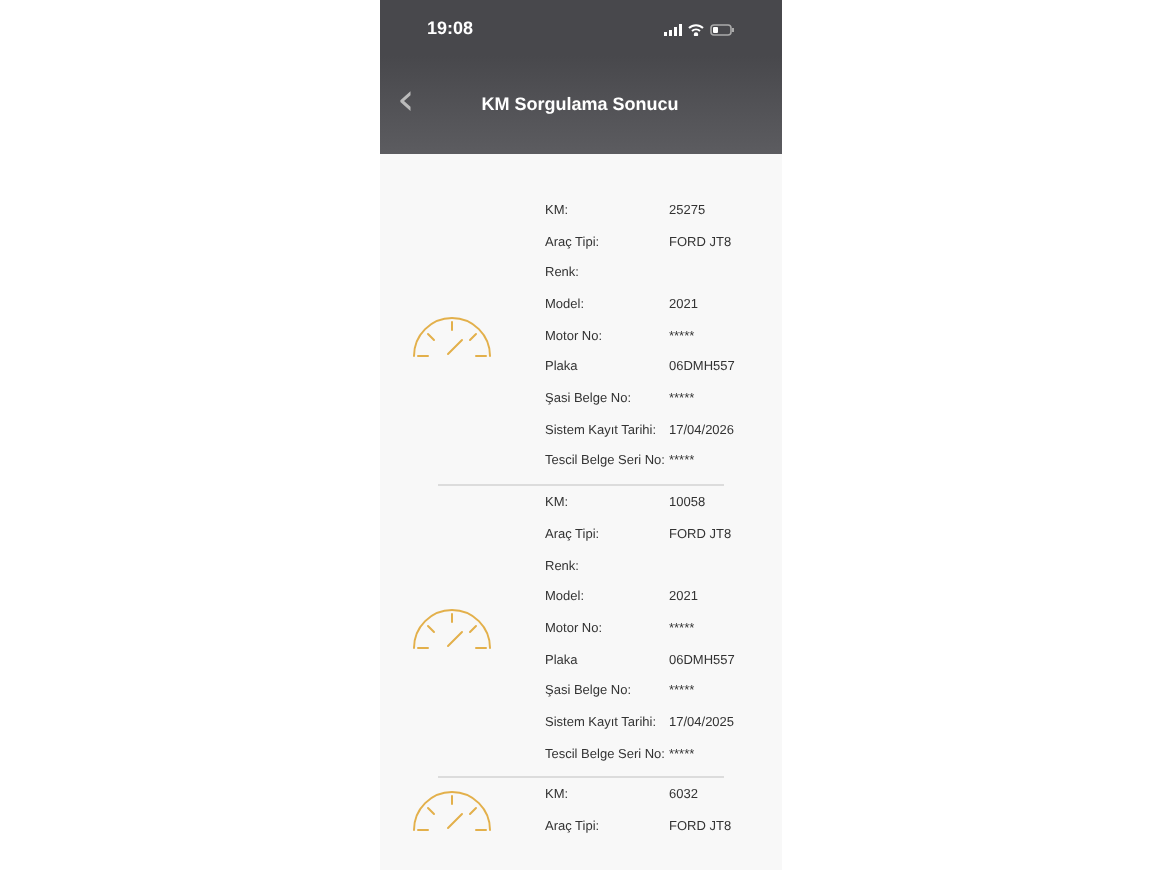 This screenshot has height=870, width=1160. Describe the element at coordinates (450, 29) in the screenshot. I see `status-time: 19:08` at that location.